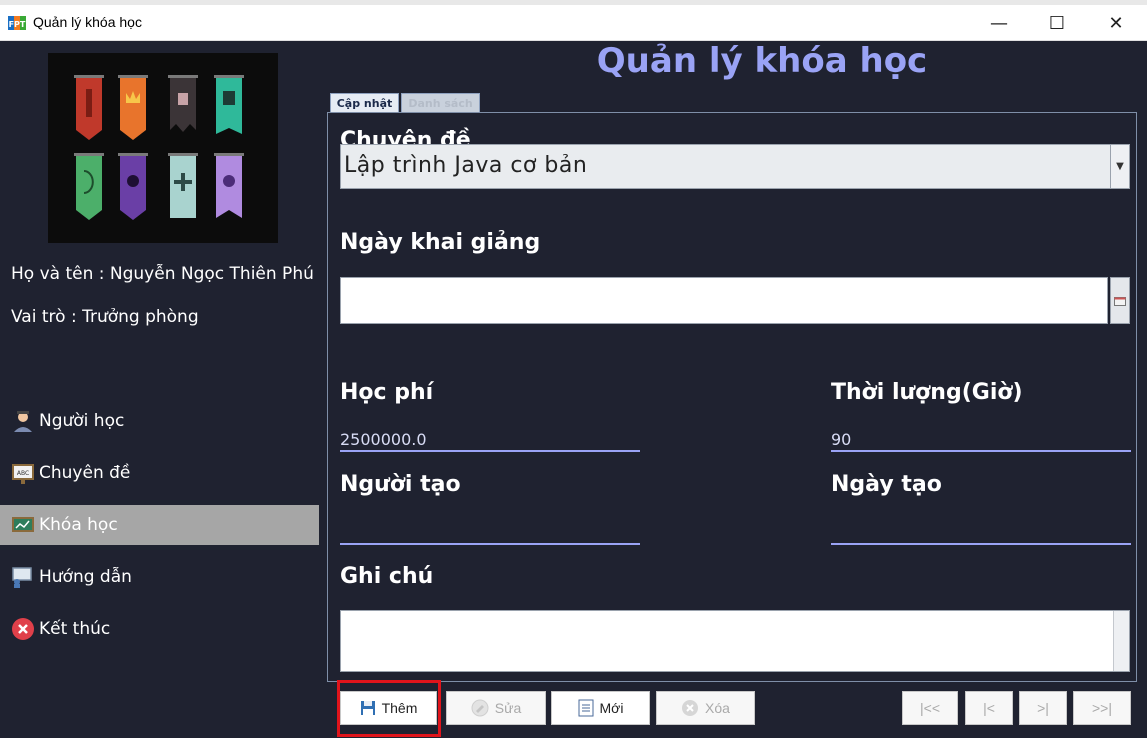  I want to click on title-bar: FPT Quản lý khóa học — ☐ ✕, so click(573, 23).